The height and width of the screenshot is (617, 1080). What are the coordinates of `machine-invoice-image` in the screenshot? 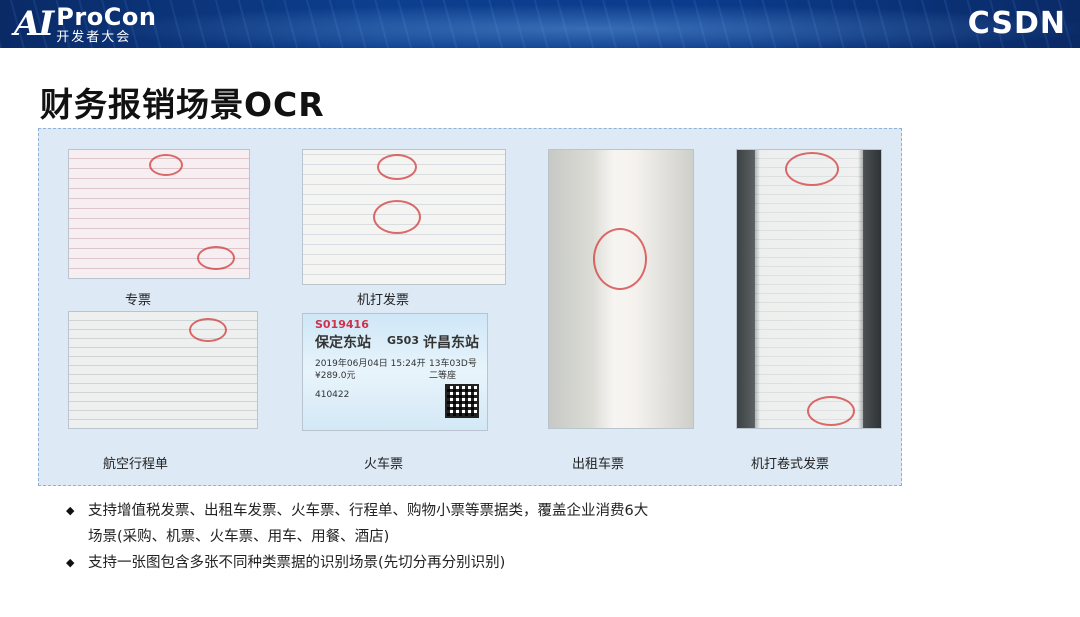 It's located at (404, 217).